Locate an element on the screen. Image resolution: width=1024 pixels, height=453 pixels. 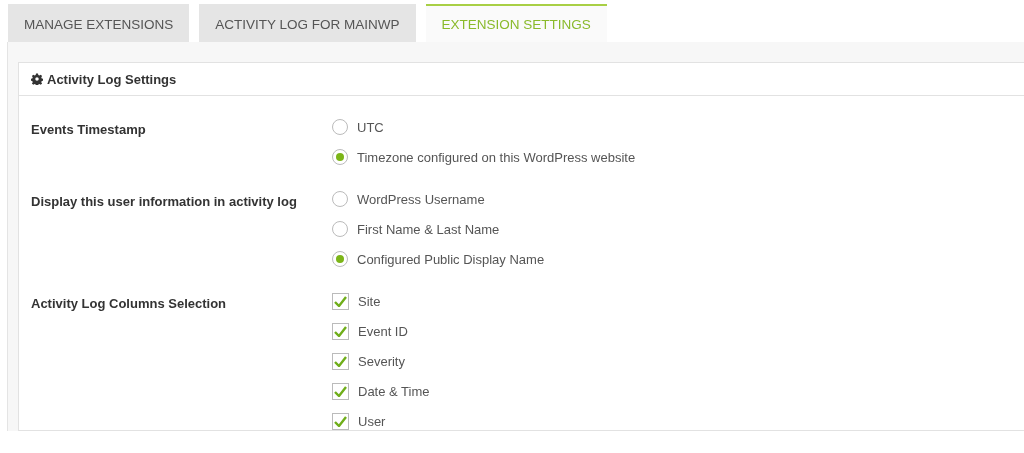
setting-label: Events Timestamp is located at coordinates (89, 130).